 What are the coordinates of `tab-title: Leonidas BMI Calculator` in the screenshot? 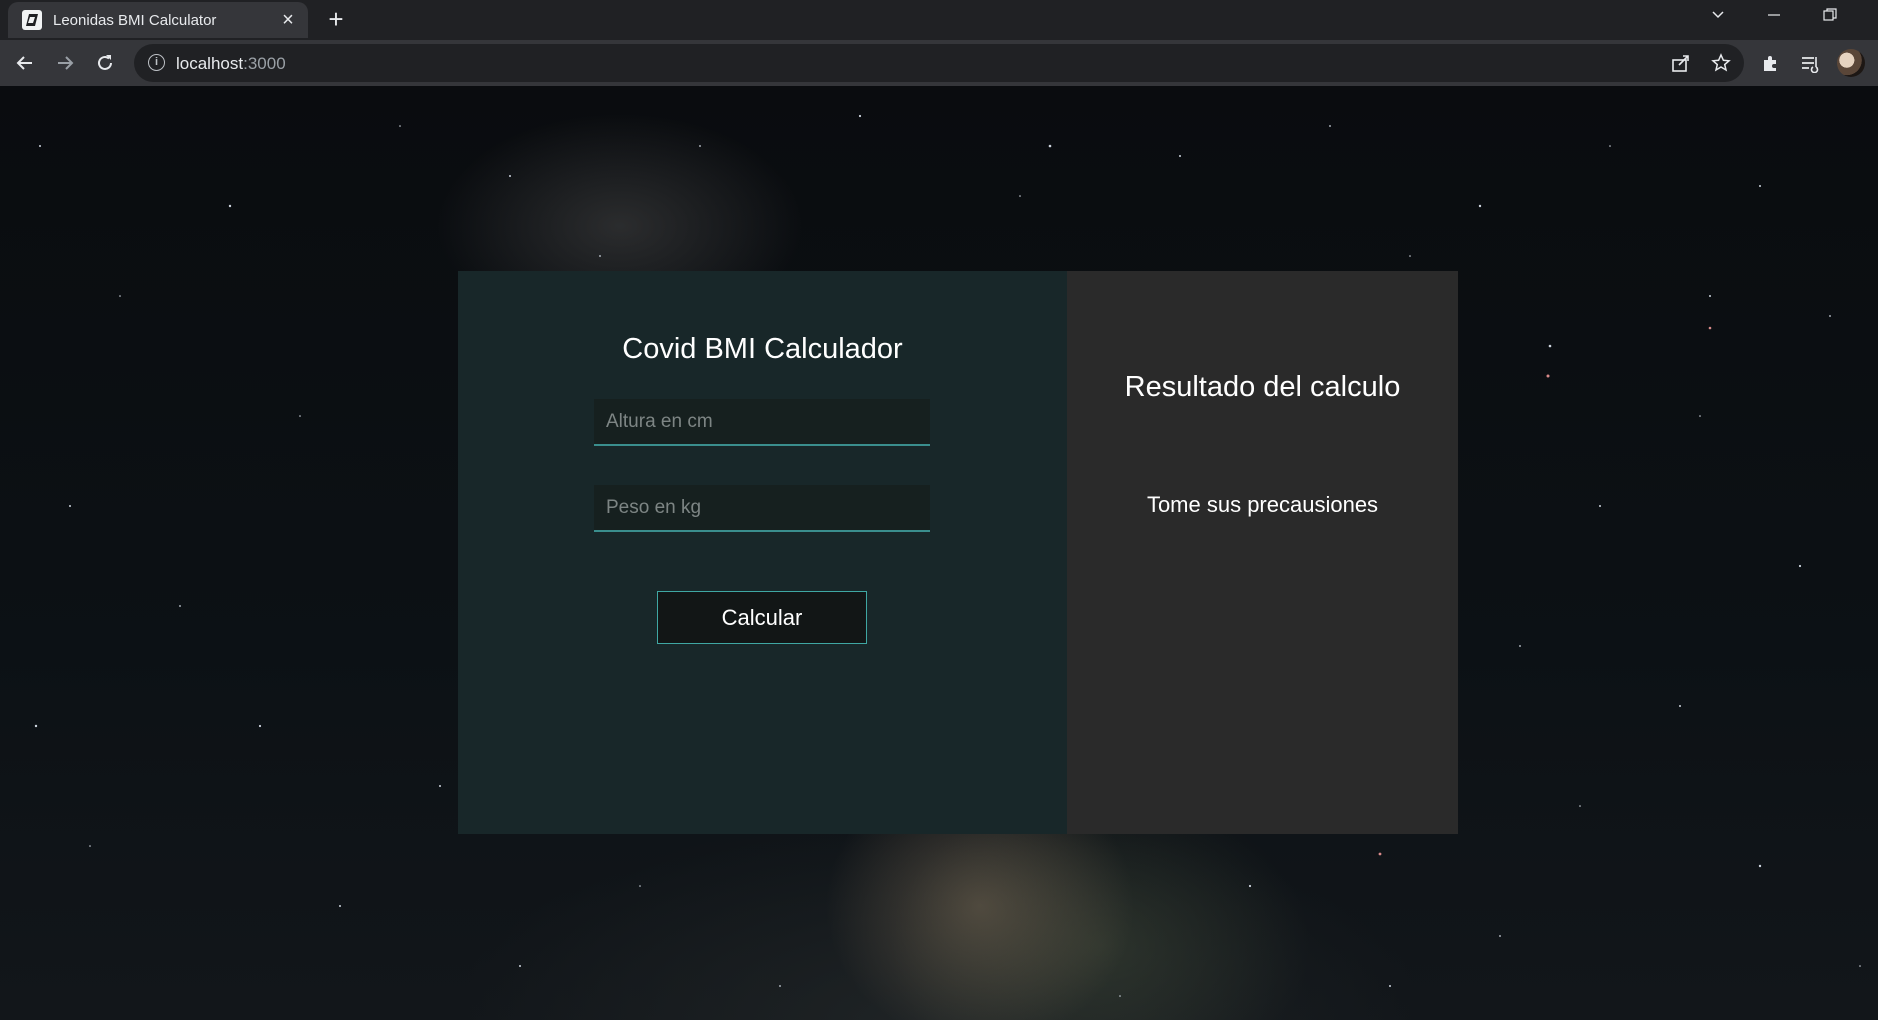 It's located at (135, 20).